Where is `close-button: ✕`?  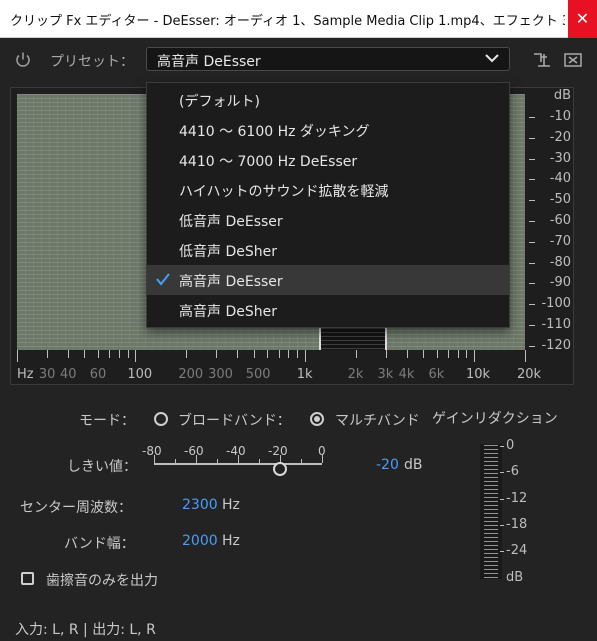 close-button: ✕ is located at coordinates (582, 19).